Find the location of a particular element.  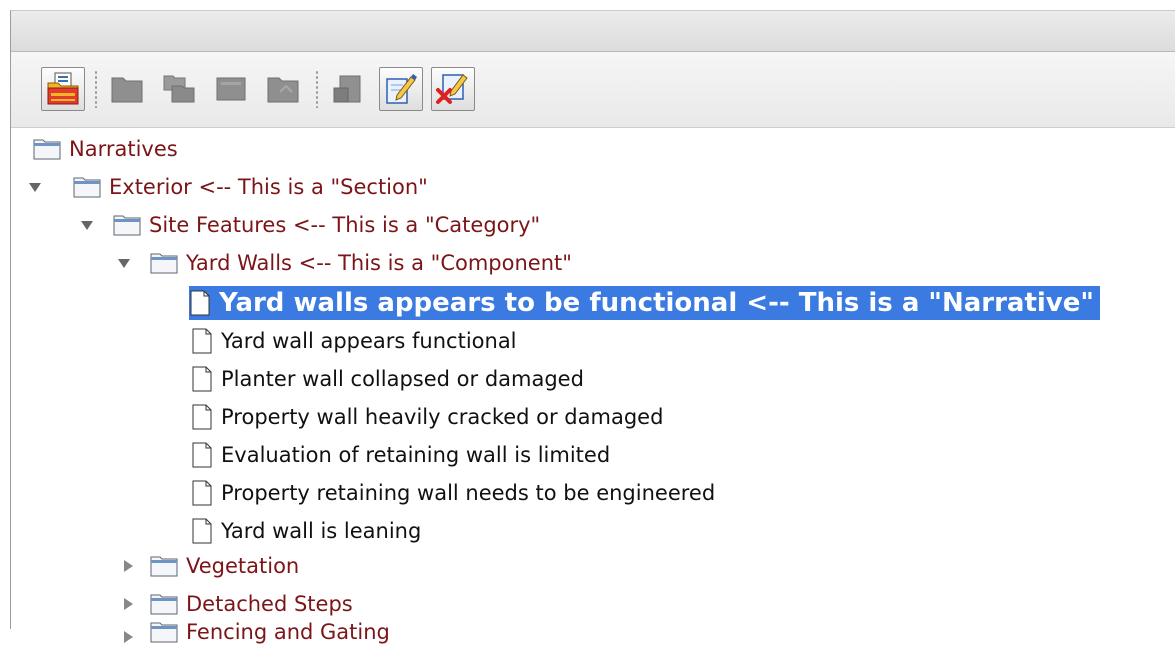

tree-node-component: Vegetation is located at coordinates (224, 566).